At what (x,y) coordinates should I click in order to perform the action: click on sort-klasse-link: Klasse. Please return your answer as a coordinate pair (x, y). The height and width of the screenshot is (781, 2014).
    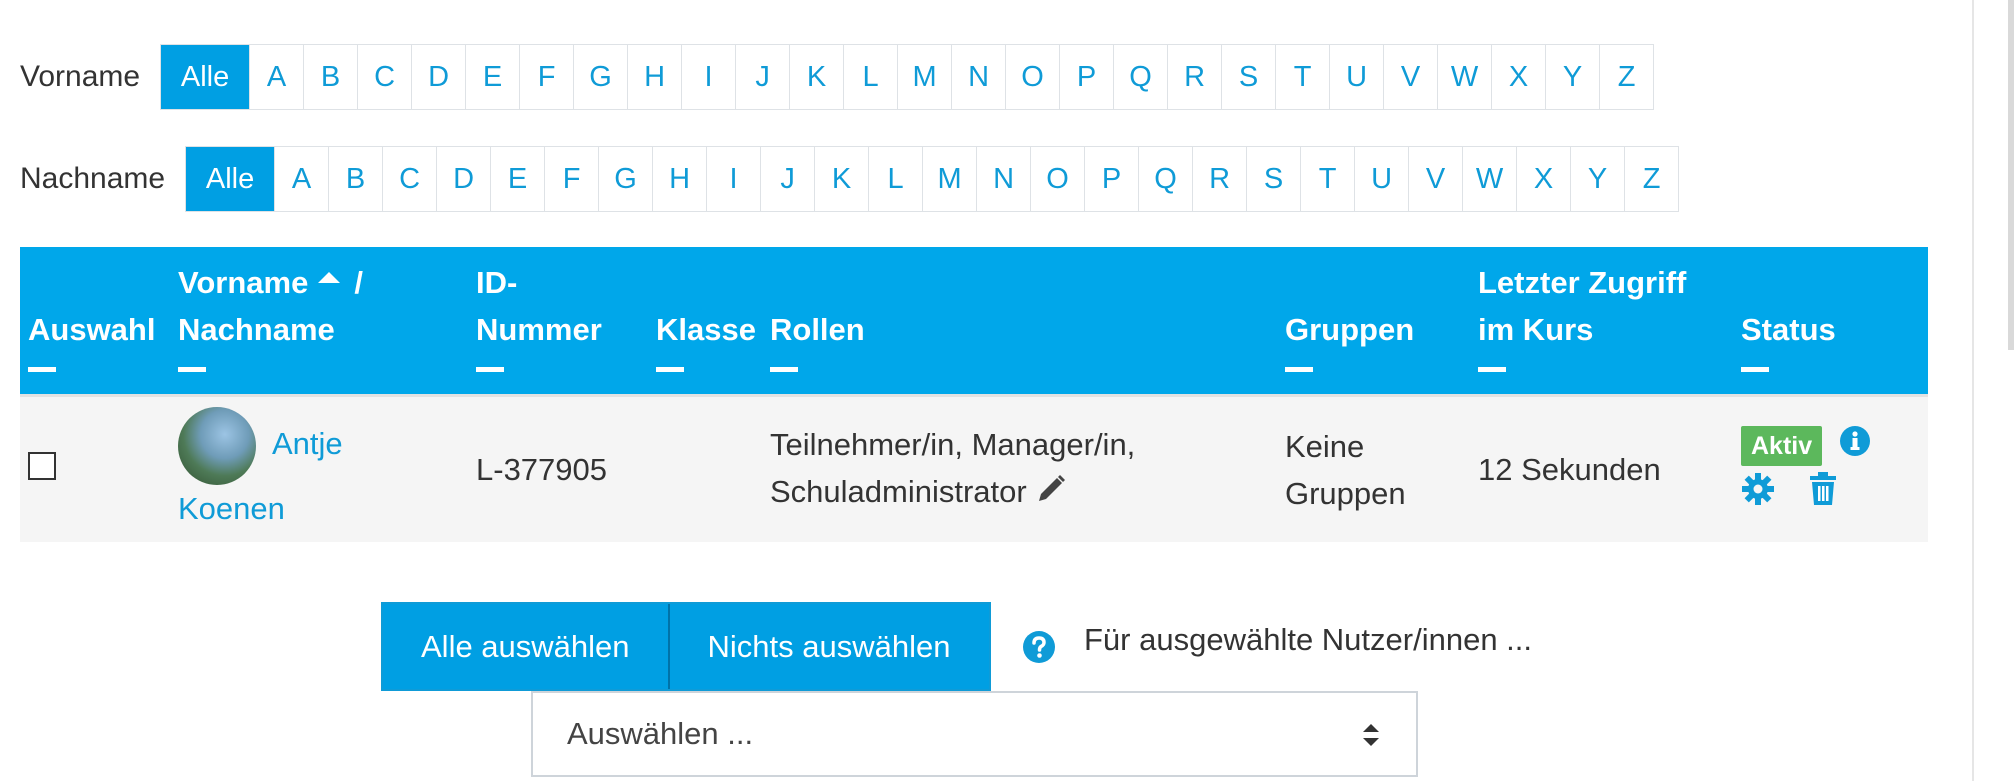
    Looking at the image, I should click on (706, 329).